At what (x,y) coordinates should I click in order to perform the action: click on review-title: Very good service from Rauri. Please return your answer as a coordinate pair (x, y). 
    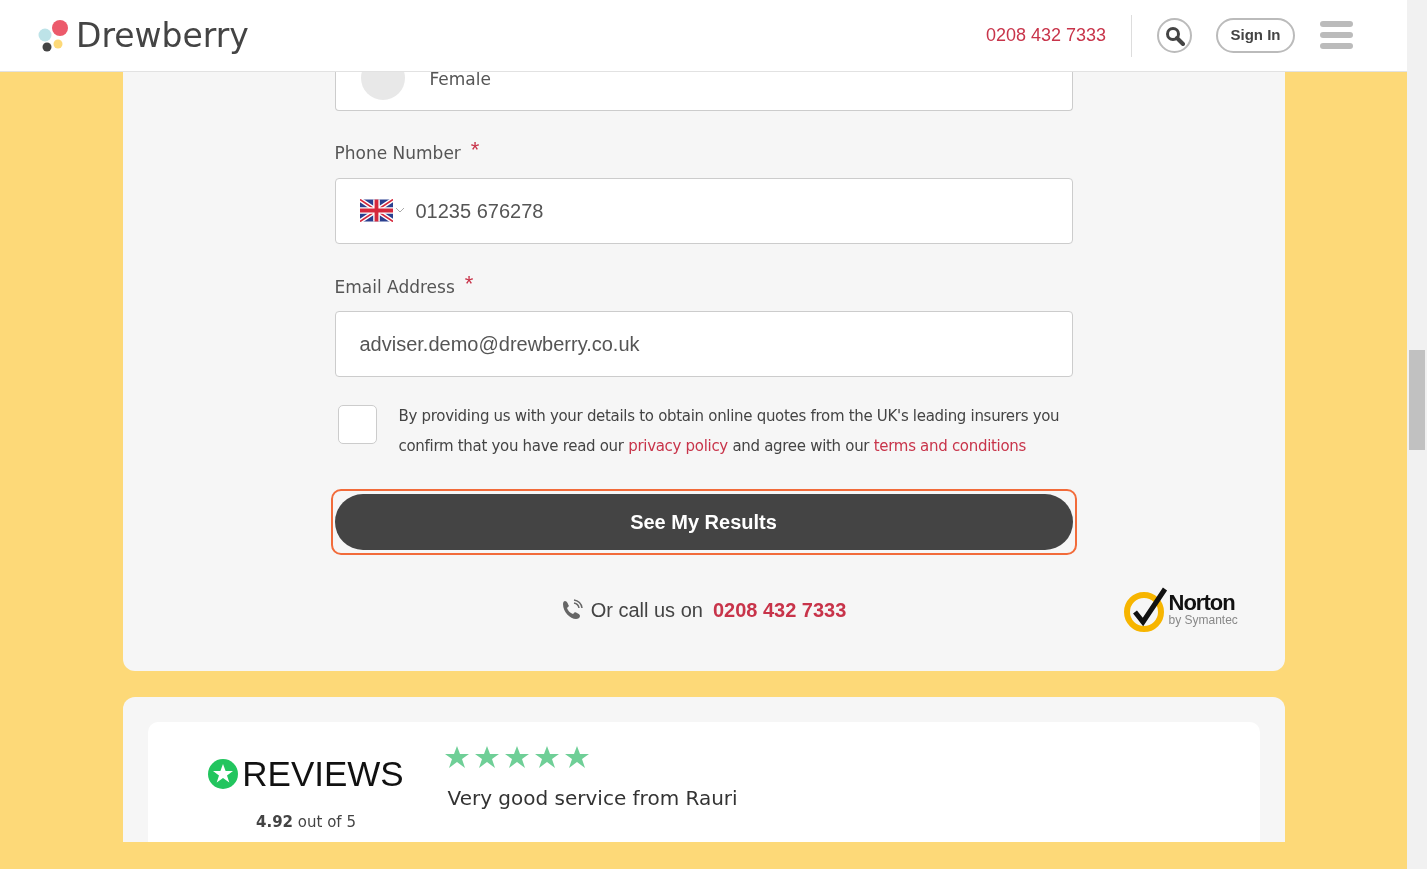
    Looking at the image, I should click on (592, 798).